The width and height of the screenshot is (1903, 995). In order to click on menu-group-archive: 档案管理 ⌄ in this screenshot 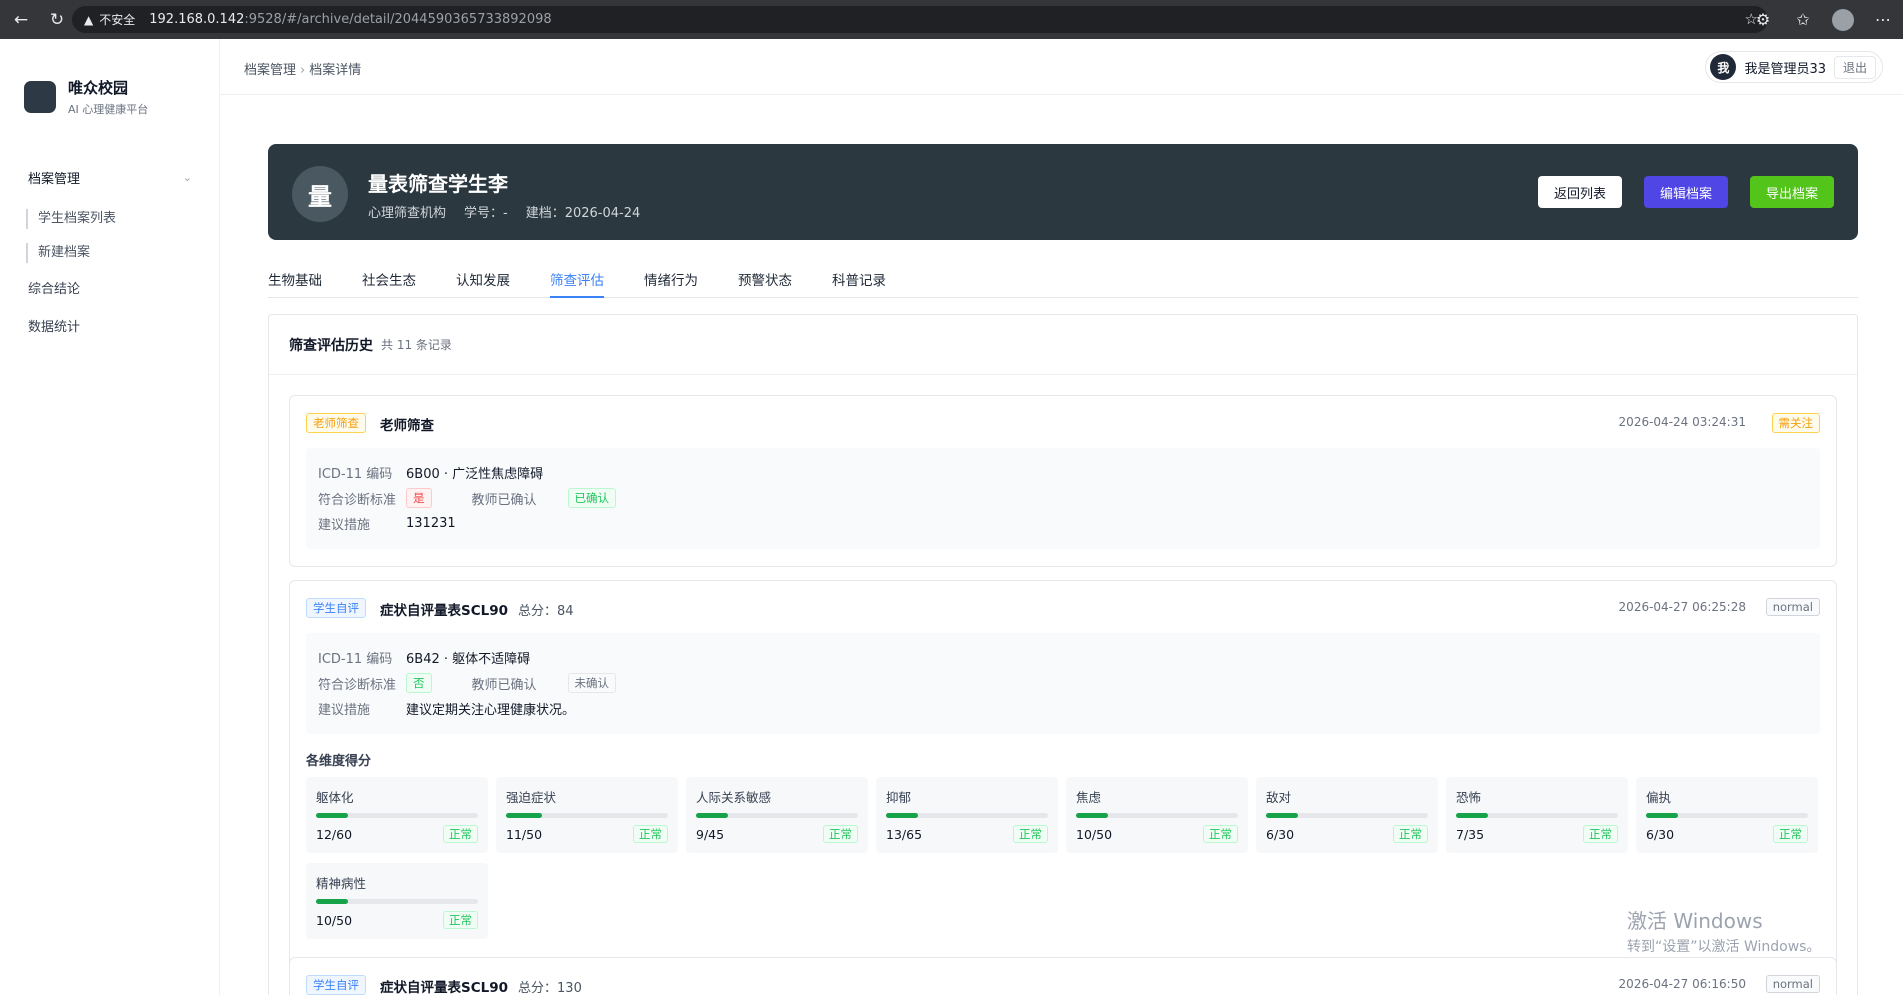, I will do `click(110, 177)`.